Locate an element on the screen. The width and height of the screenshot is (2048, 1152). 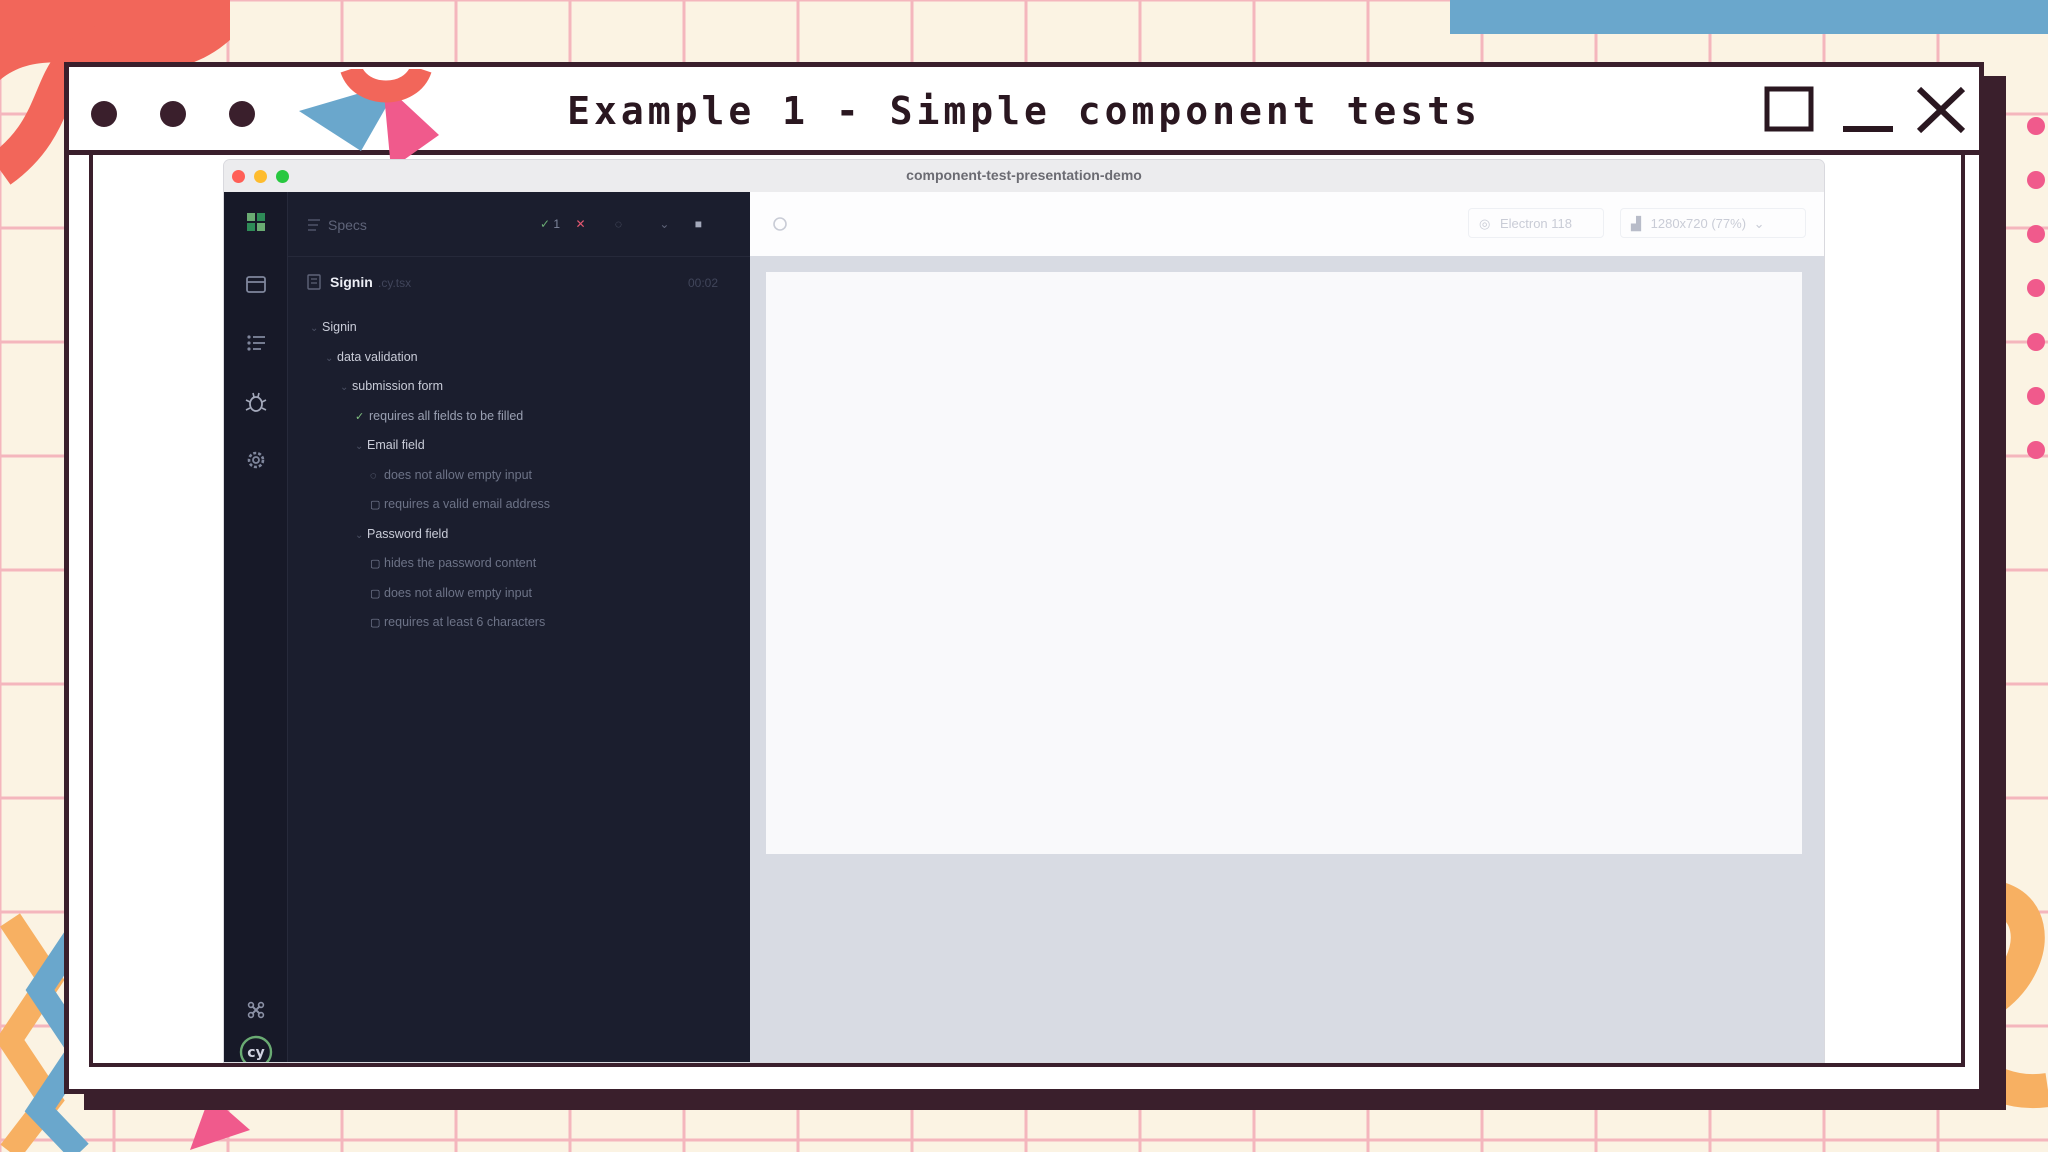
frame-titlebar: Example 1 - Simple component tests is located at coordinates (1024, 118).